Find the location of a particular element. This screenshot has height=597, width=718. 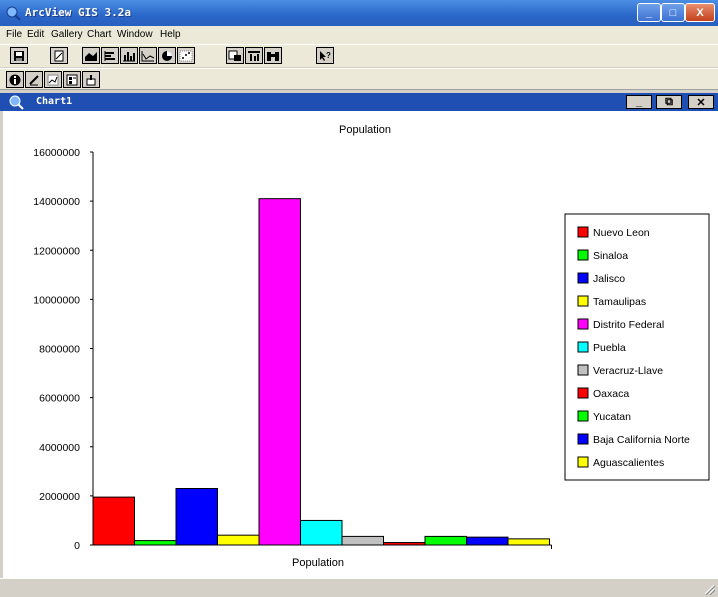

close-button: X is located at coordinates (700, 12).